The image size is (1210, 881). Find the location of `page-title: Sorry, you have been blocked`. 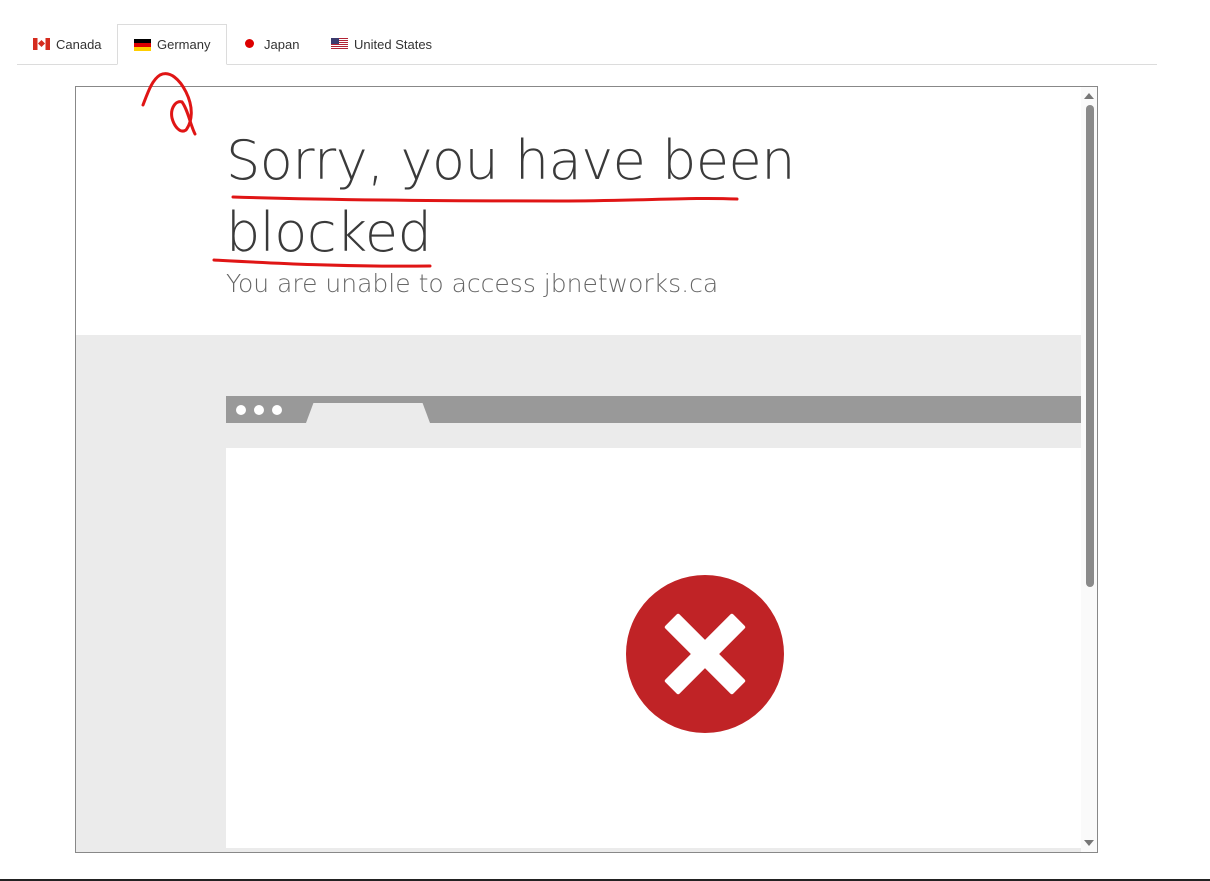

page-title: Sorry, you have been blocked is located at coordinates (511, 196).